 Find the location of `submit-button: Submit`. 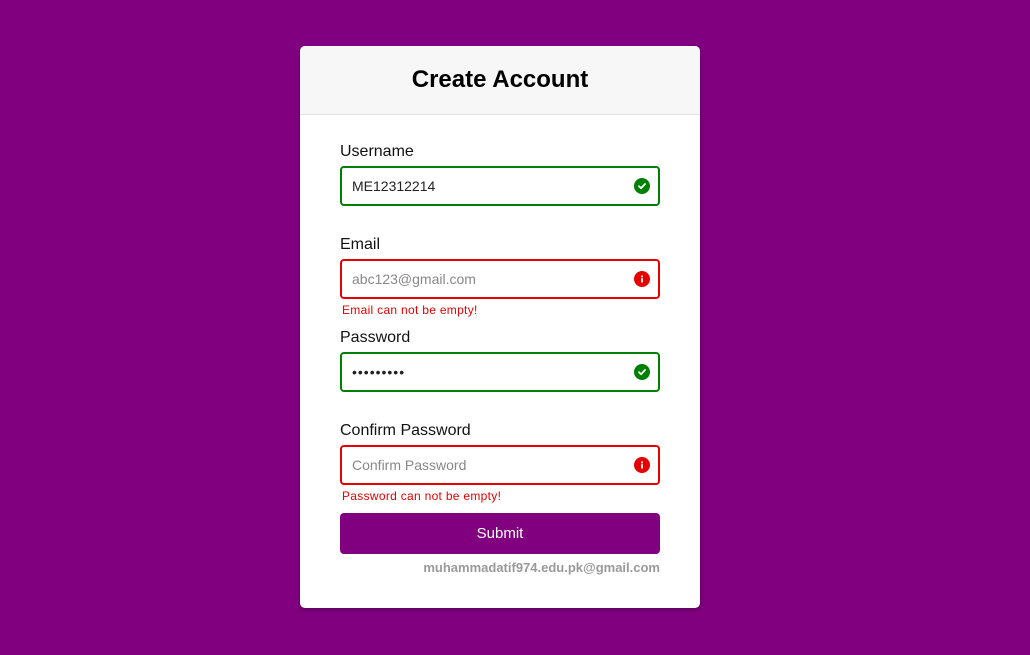

submit-button: Submit is located at coordinates (500, 533).